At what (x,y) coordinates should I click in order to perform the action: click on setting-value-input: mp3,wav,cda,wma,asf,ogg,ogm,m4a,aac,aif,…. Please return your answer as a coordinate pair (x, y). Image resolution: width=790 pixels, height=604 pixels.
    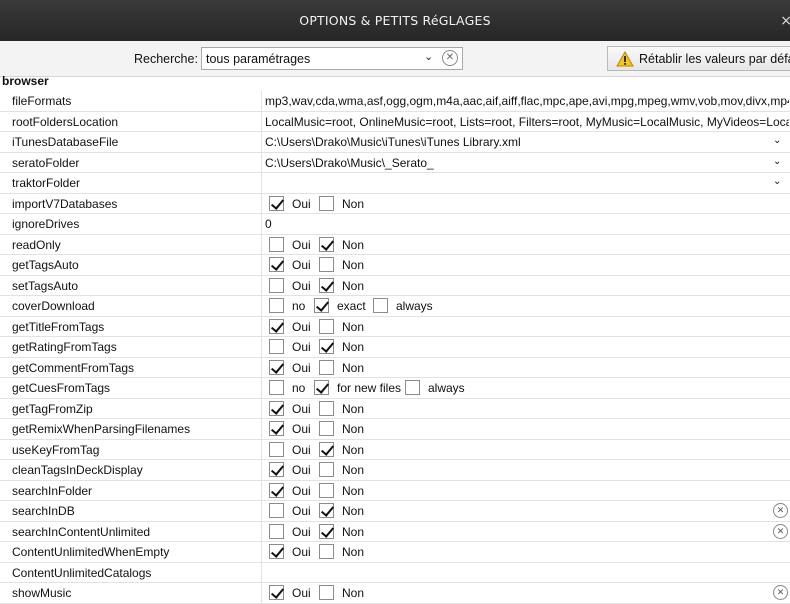
    Looking at the image, I should click on (527, 101).